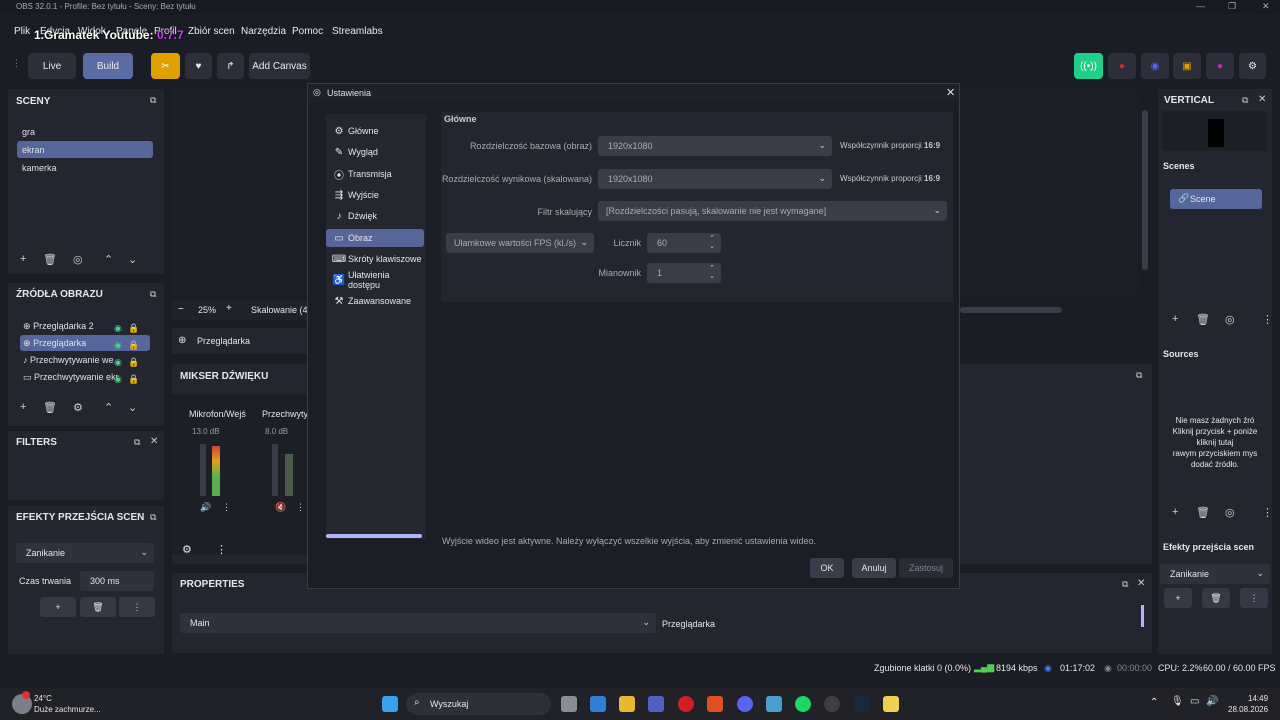  I want to click on nav-output: ⇶ Wyjście, so click(375, 195).